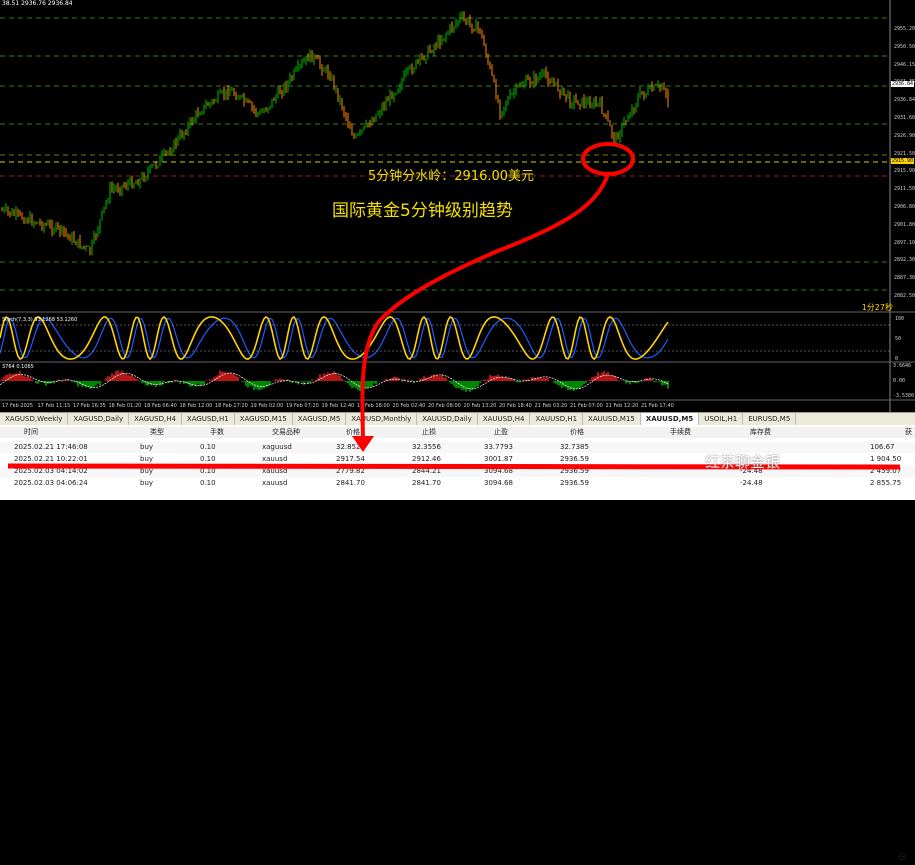  What do you see at coordinates (54, 406) in the screenshot?
I see `time-tick: 17 Feb 11:15` at bounding box center [54, 406].